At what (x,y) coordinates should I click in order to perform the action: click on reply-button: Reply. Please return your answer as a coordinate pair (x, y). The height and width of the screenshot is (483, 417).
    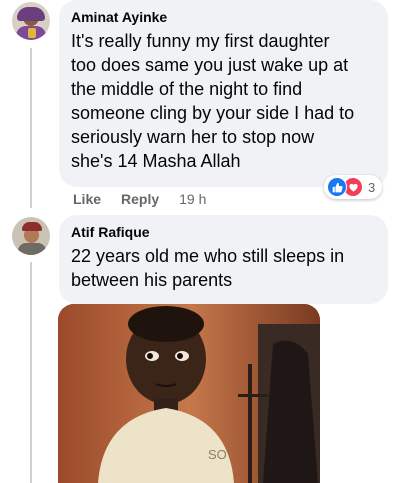
    Looking at the image, I should click on (140, 199).